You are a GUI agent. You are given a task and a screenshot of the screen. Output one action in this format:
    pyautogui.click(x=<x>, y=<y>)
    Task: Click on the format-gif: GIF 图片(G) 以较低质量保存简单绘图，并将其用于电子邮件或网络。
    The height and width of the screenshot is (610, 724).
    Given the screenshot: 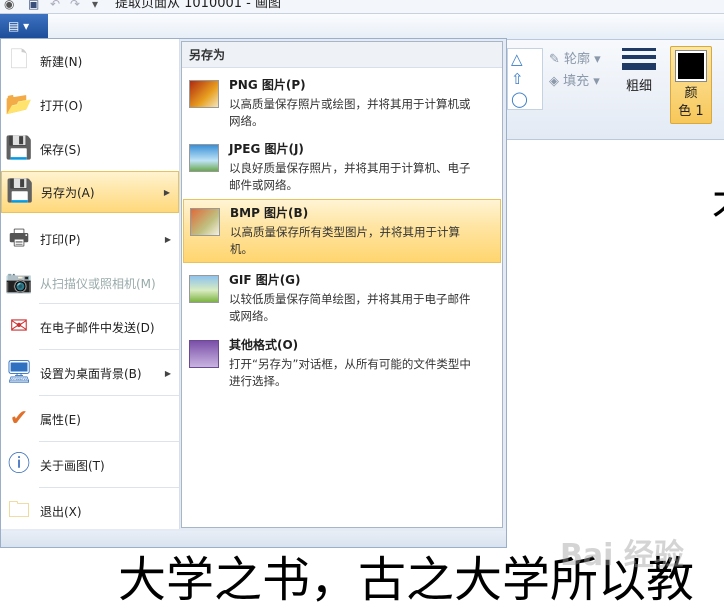 What is the action you would take?
    pyautogui.click(x=342, y=298)
    